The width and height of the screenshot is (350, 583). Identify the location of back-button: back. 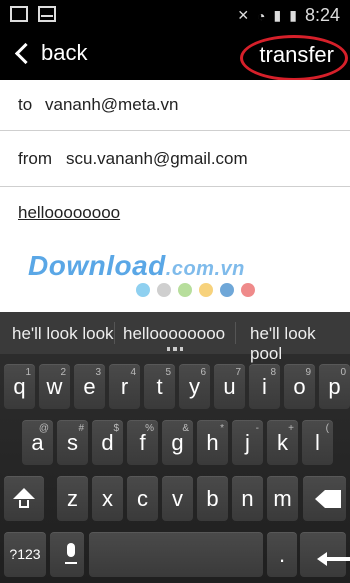
(50, 53).